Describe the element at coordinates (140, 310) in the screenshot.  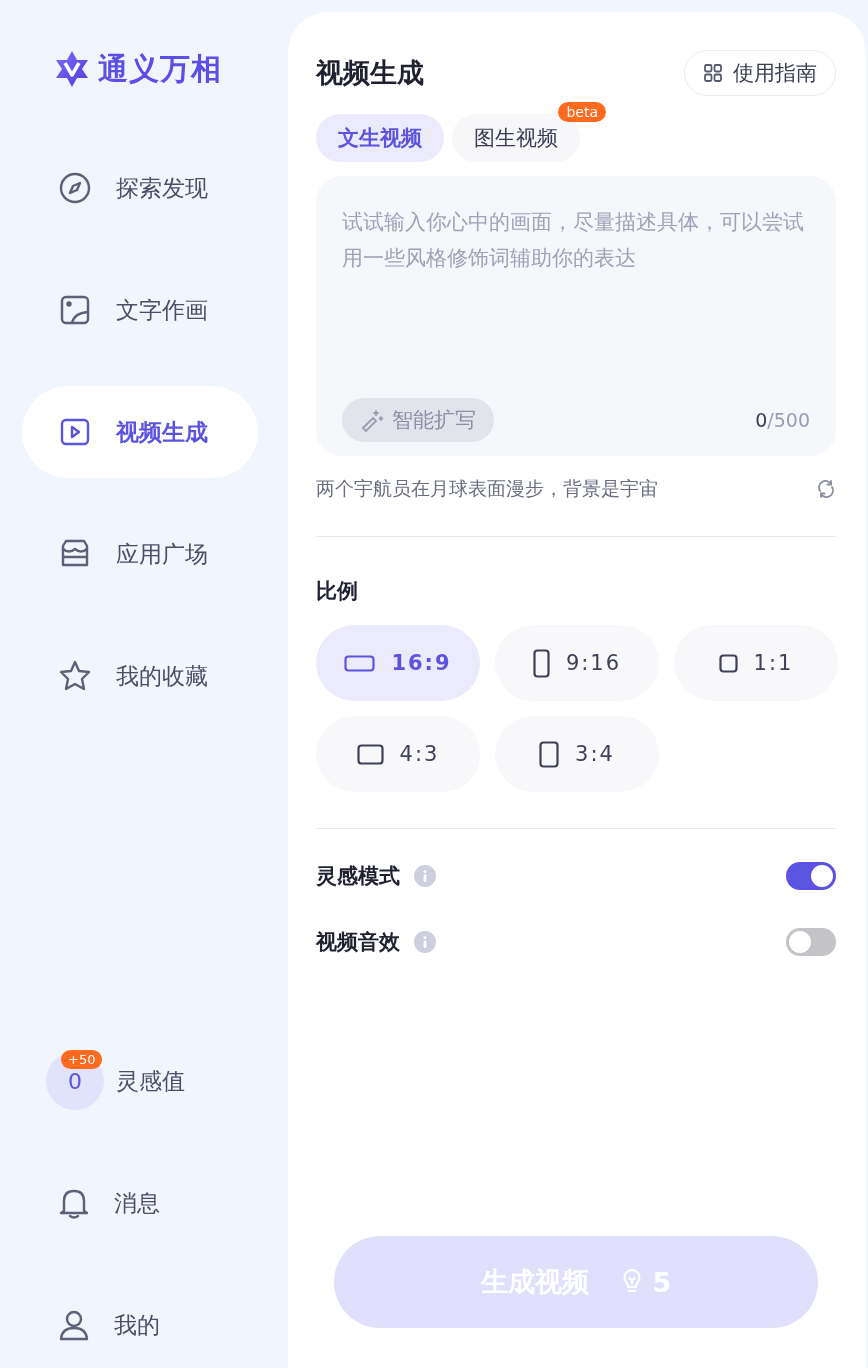
I see `nav-item: 文字作画` at that location.